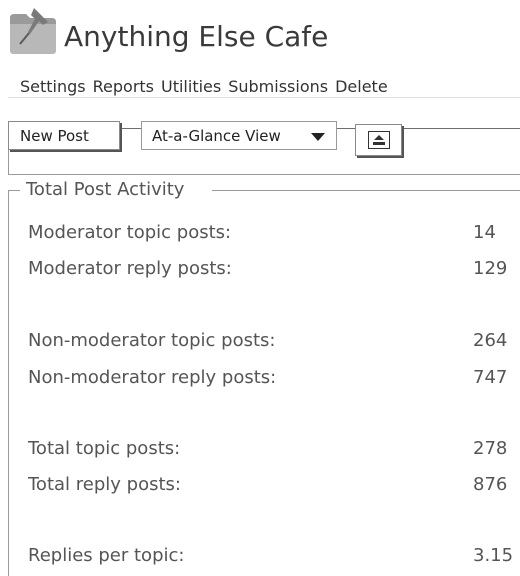 The image size is (520, 576). What do you see at coordinates (278, 88) in the screenshot?
I see `menu-submissions: Submissions` at bounding box center [278, 88].